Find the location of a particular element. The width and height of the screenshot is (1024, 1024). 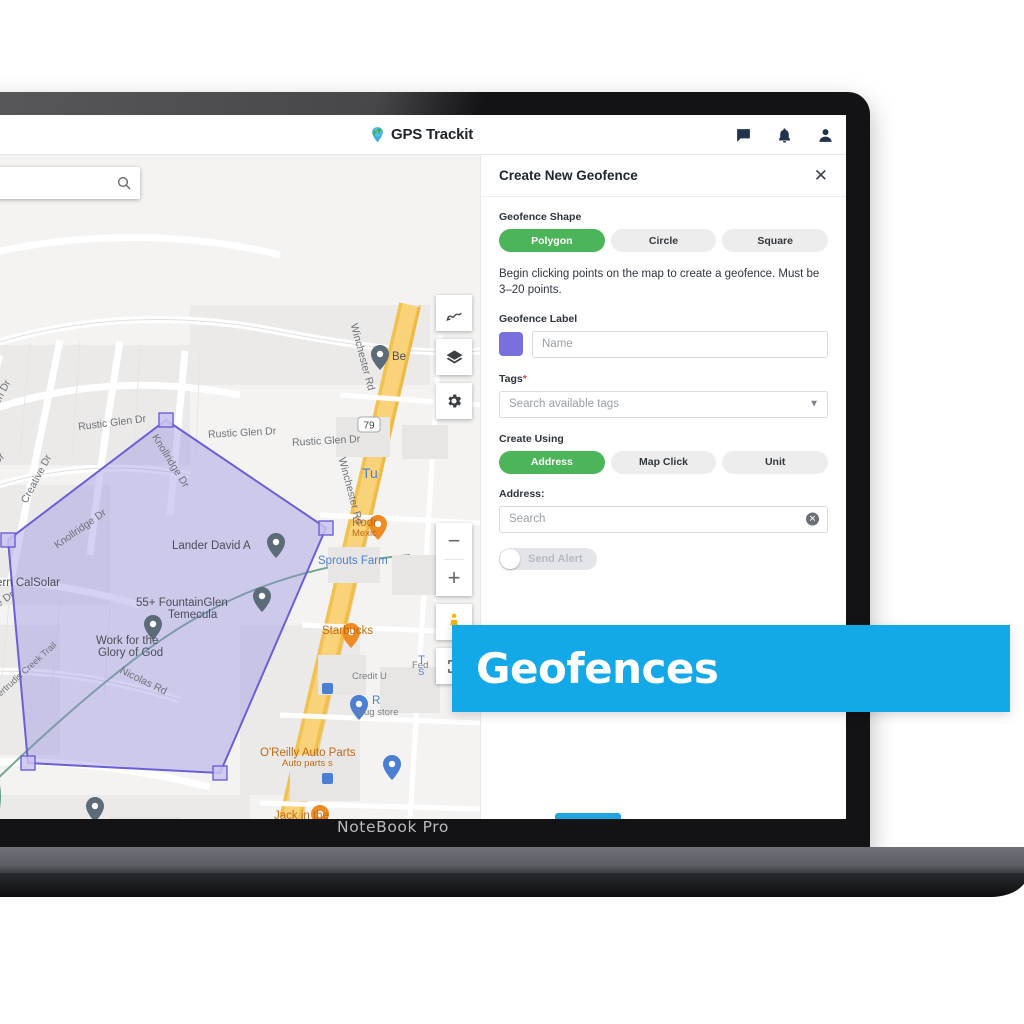

address-search-wrap: ✕ is located at coordinates (663, 519).